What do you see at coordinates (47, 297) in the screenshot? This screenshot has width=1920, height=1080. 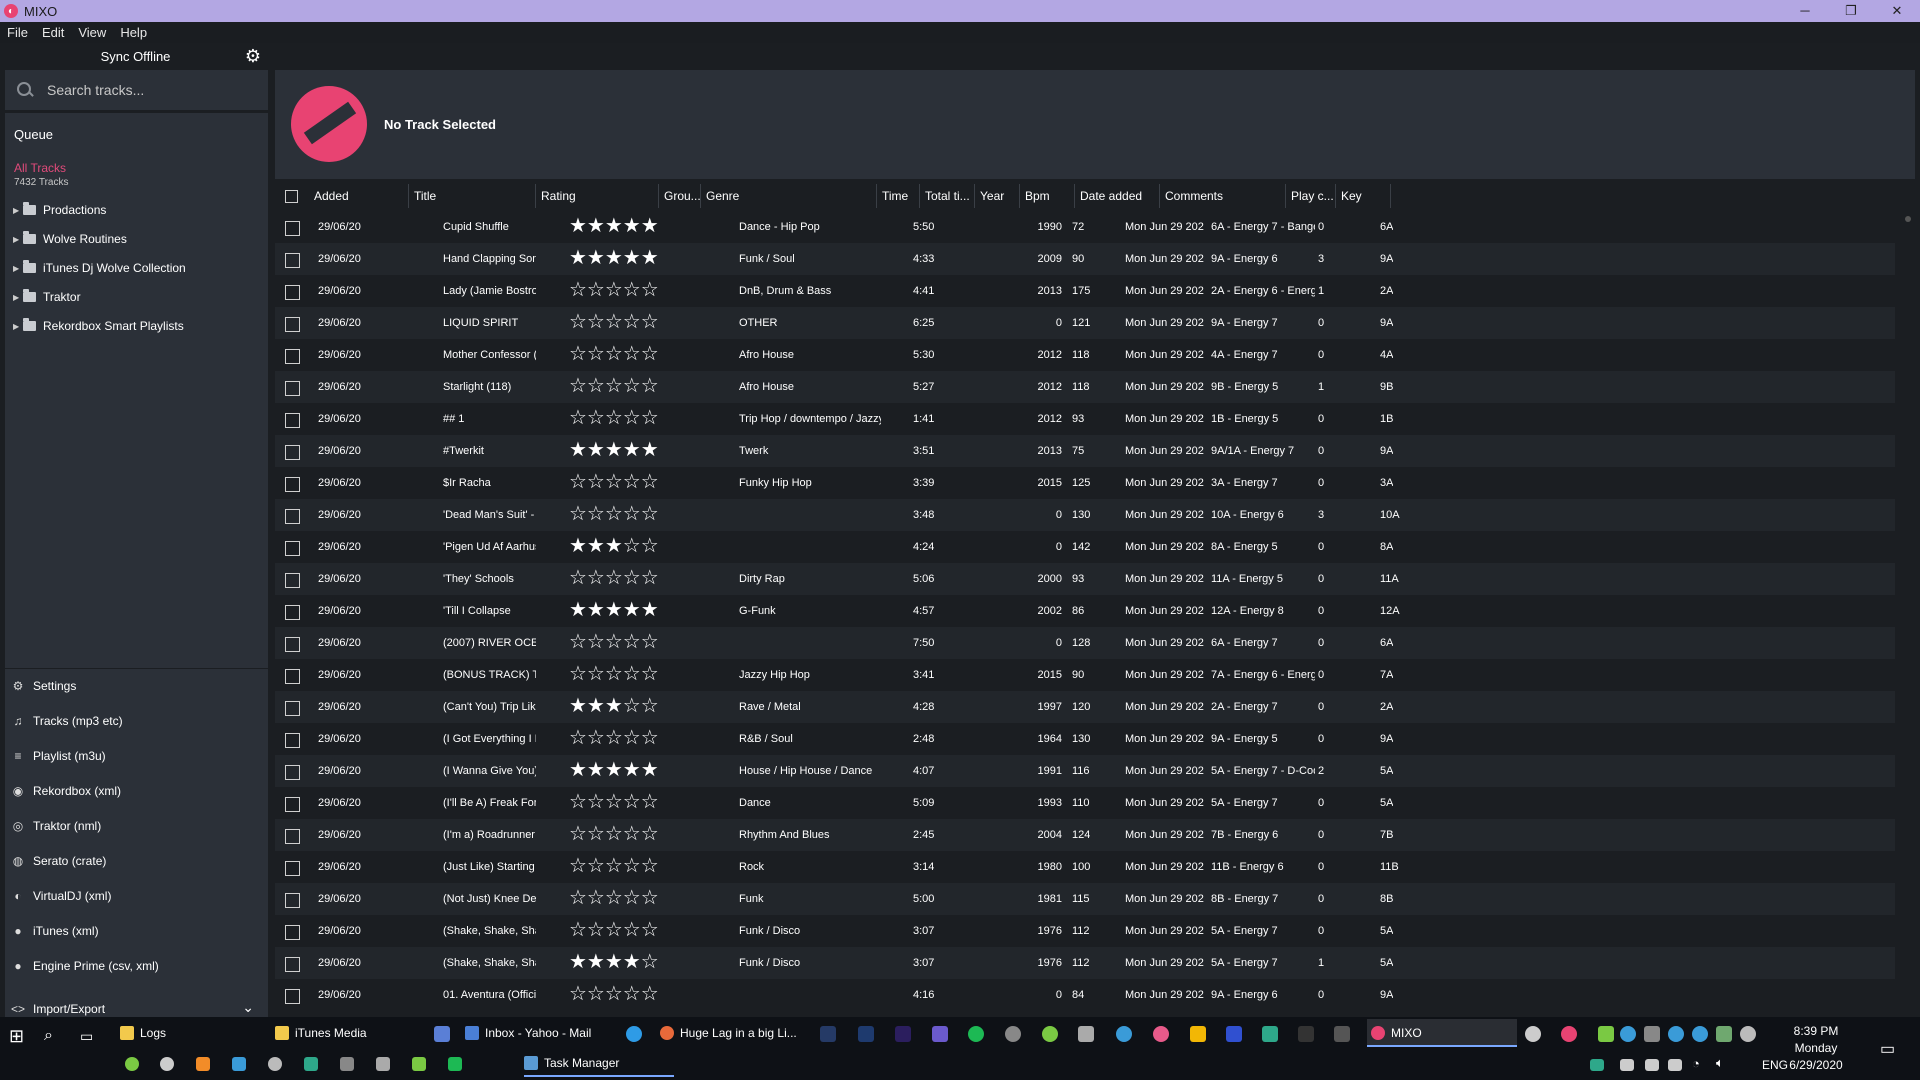 I see `folder-traktor: ▶ Traktor` at bounding box center [47, 297].